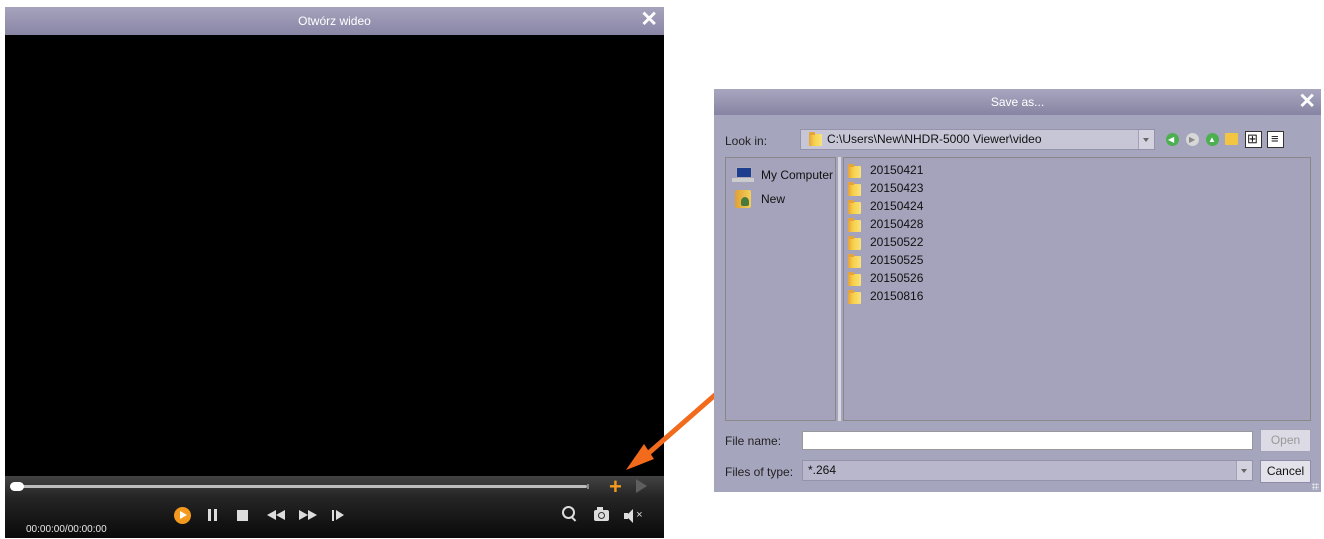  Describe the element at coordinates (746, 141) in the screenshot. I see `look-in-label: Look in:` at that location.